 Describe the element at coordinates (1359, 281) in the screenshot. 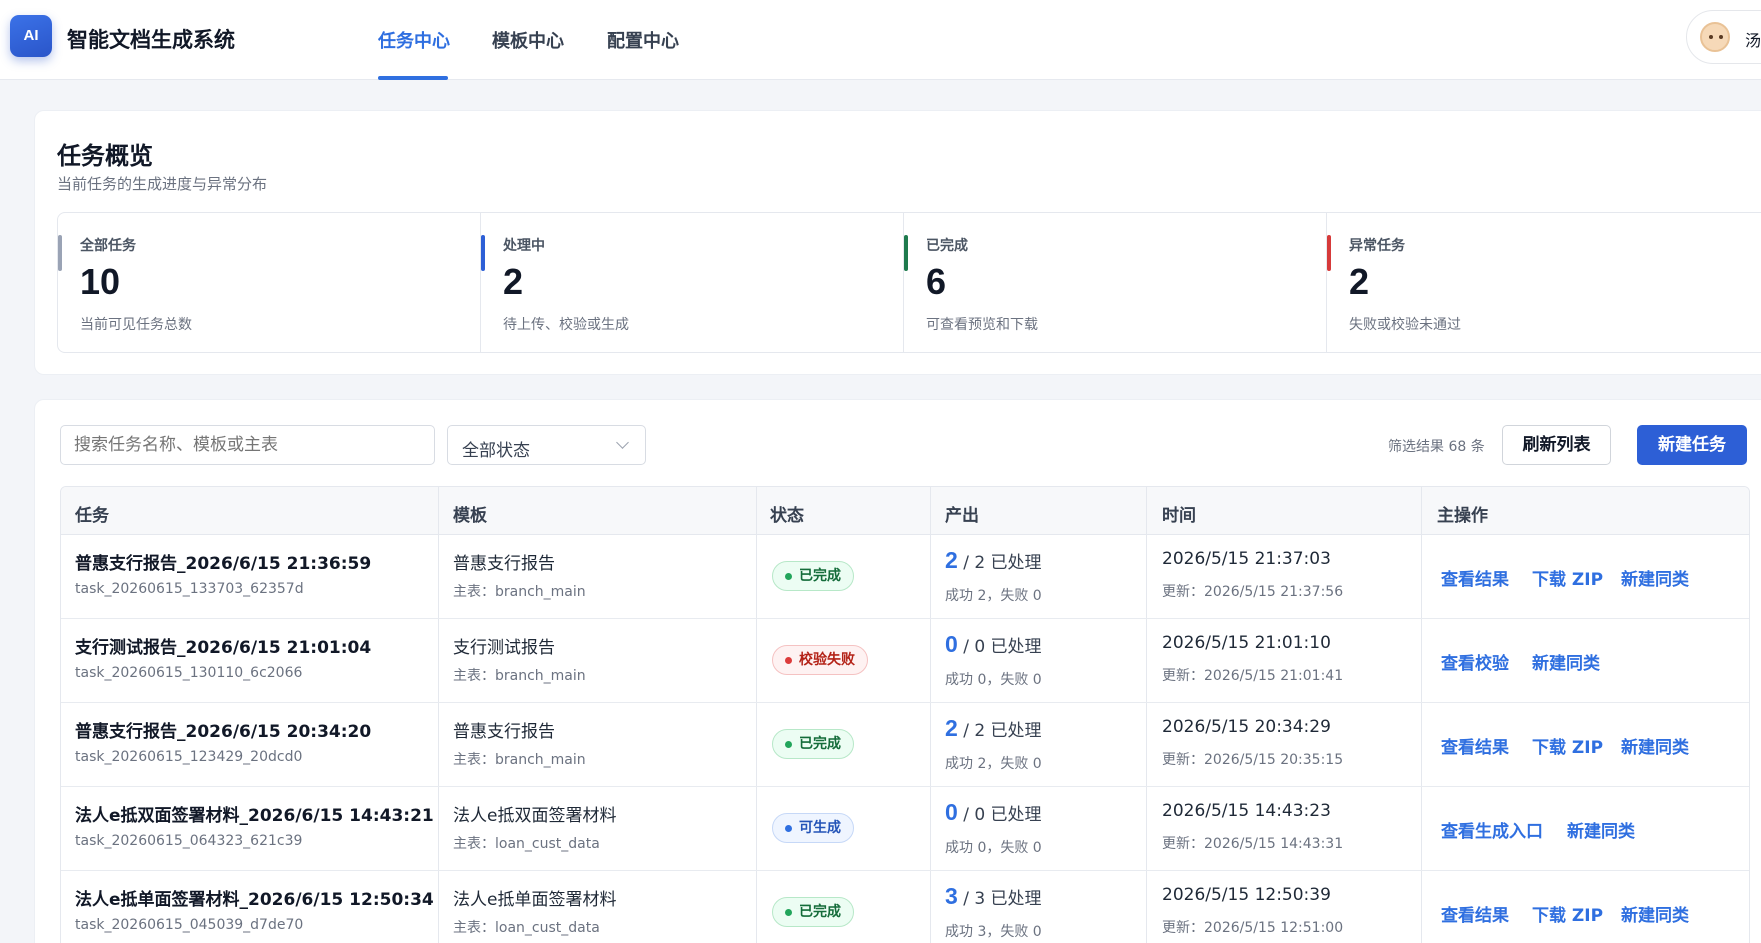

I see `stat-value: 2` at that location.